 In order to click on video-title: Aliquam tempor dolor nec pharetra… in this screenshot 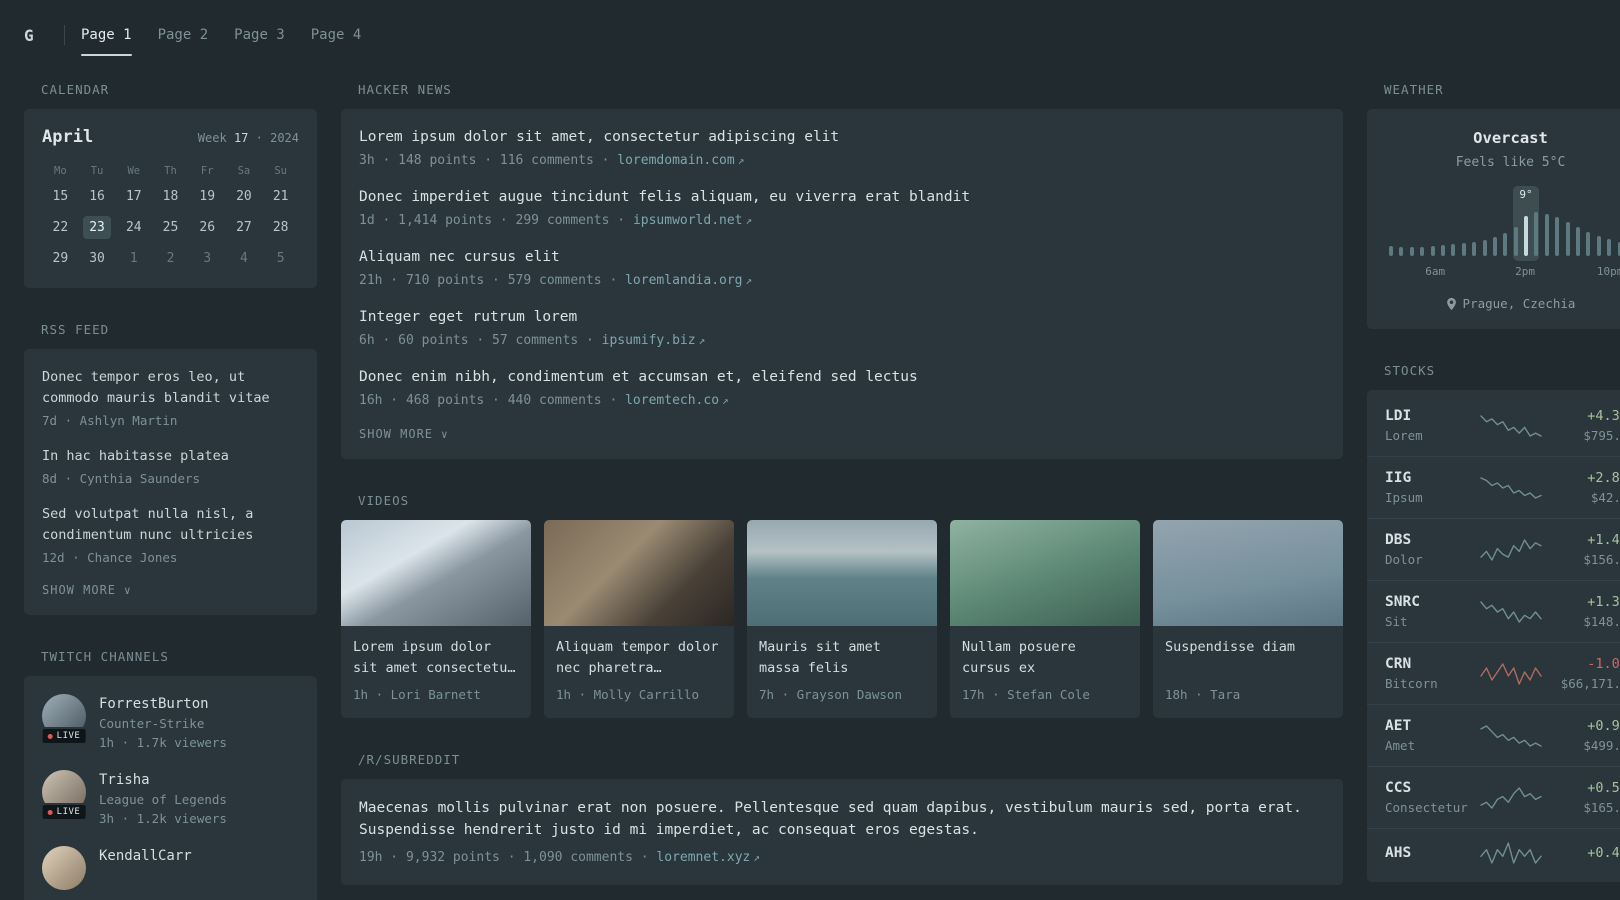, I will do `click(639, 652)`.